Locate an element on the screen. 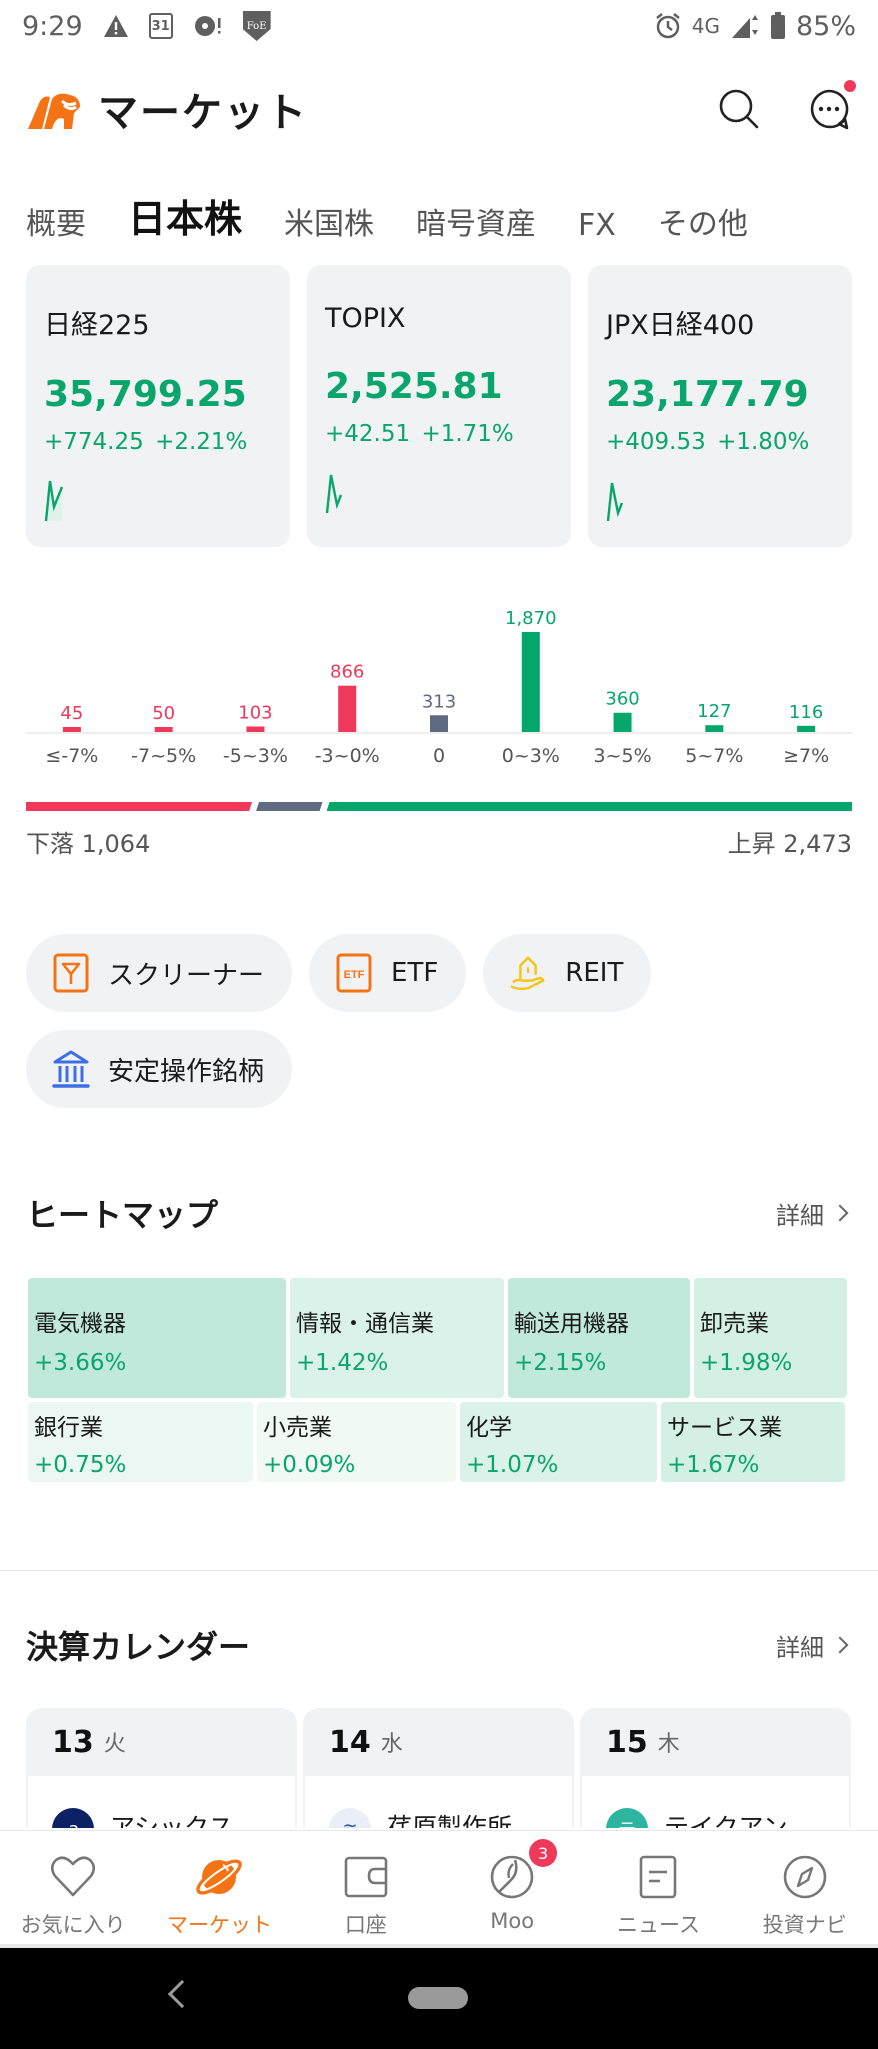 Image resolution: width=878 pixels, height=2049 pixels. screener-icon is located at coordinates (71, 973).